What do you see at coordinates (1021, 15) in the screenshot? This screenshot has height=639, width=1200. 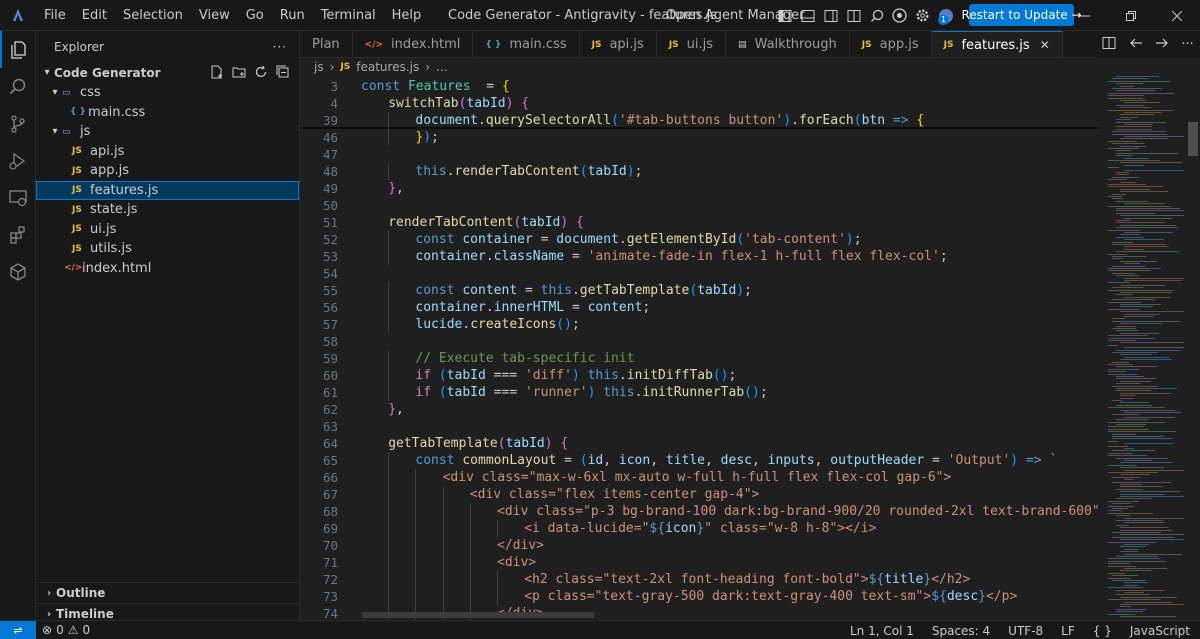 I see `restart-to-update-button: Restart to Update →` at bounding box center [1021, 15].